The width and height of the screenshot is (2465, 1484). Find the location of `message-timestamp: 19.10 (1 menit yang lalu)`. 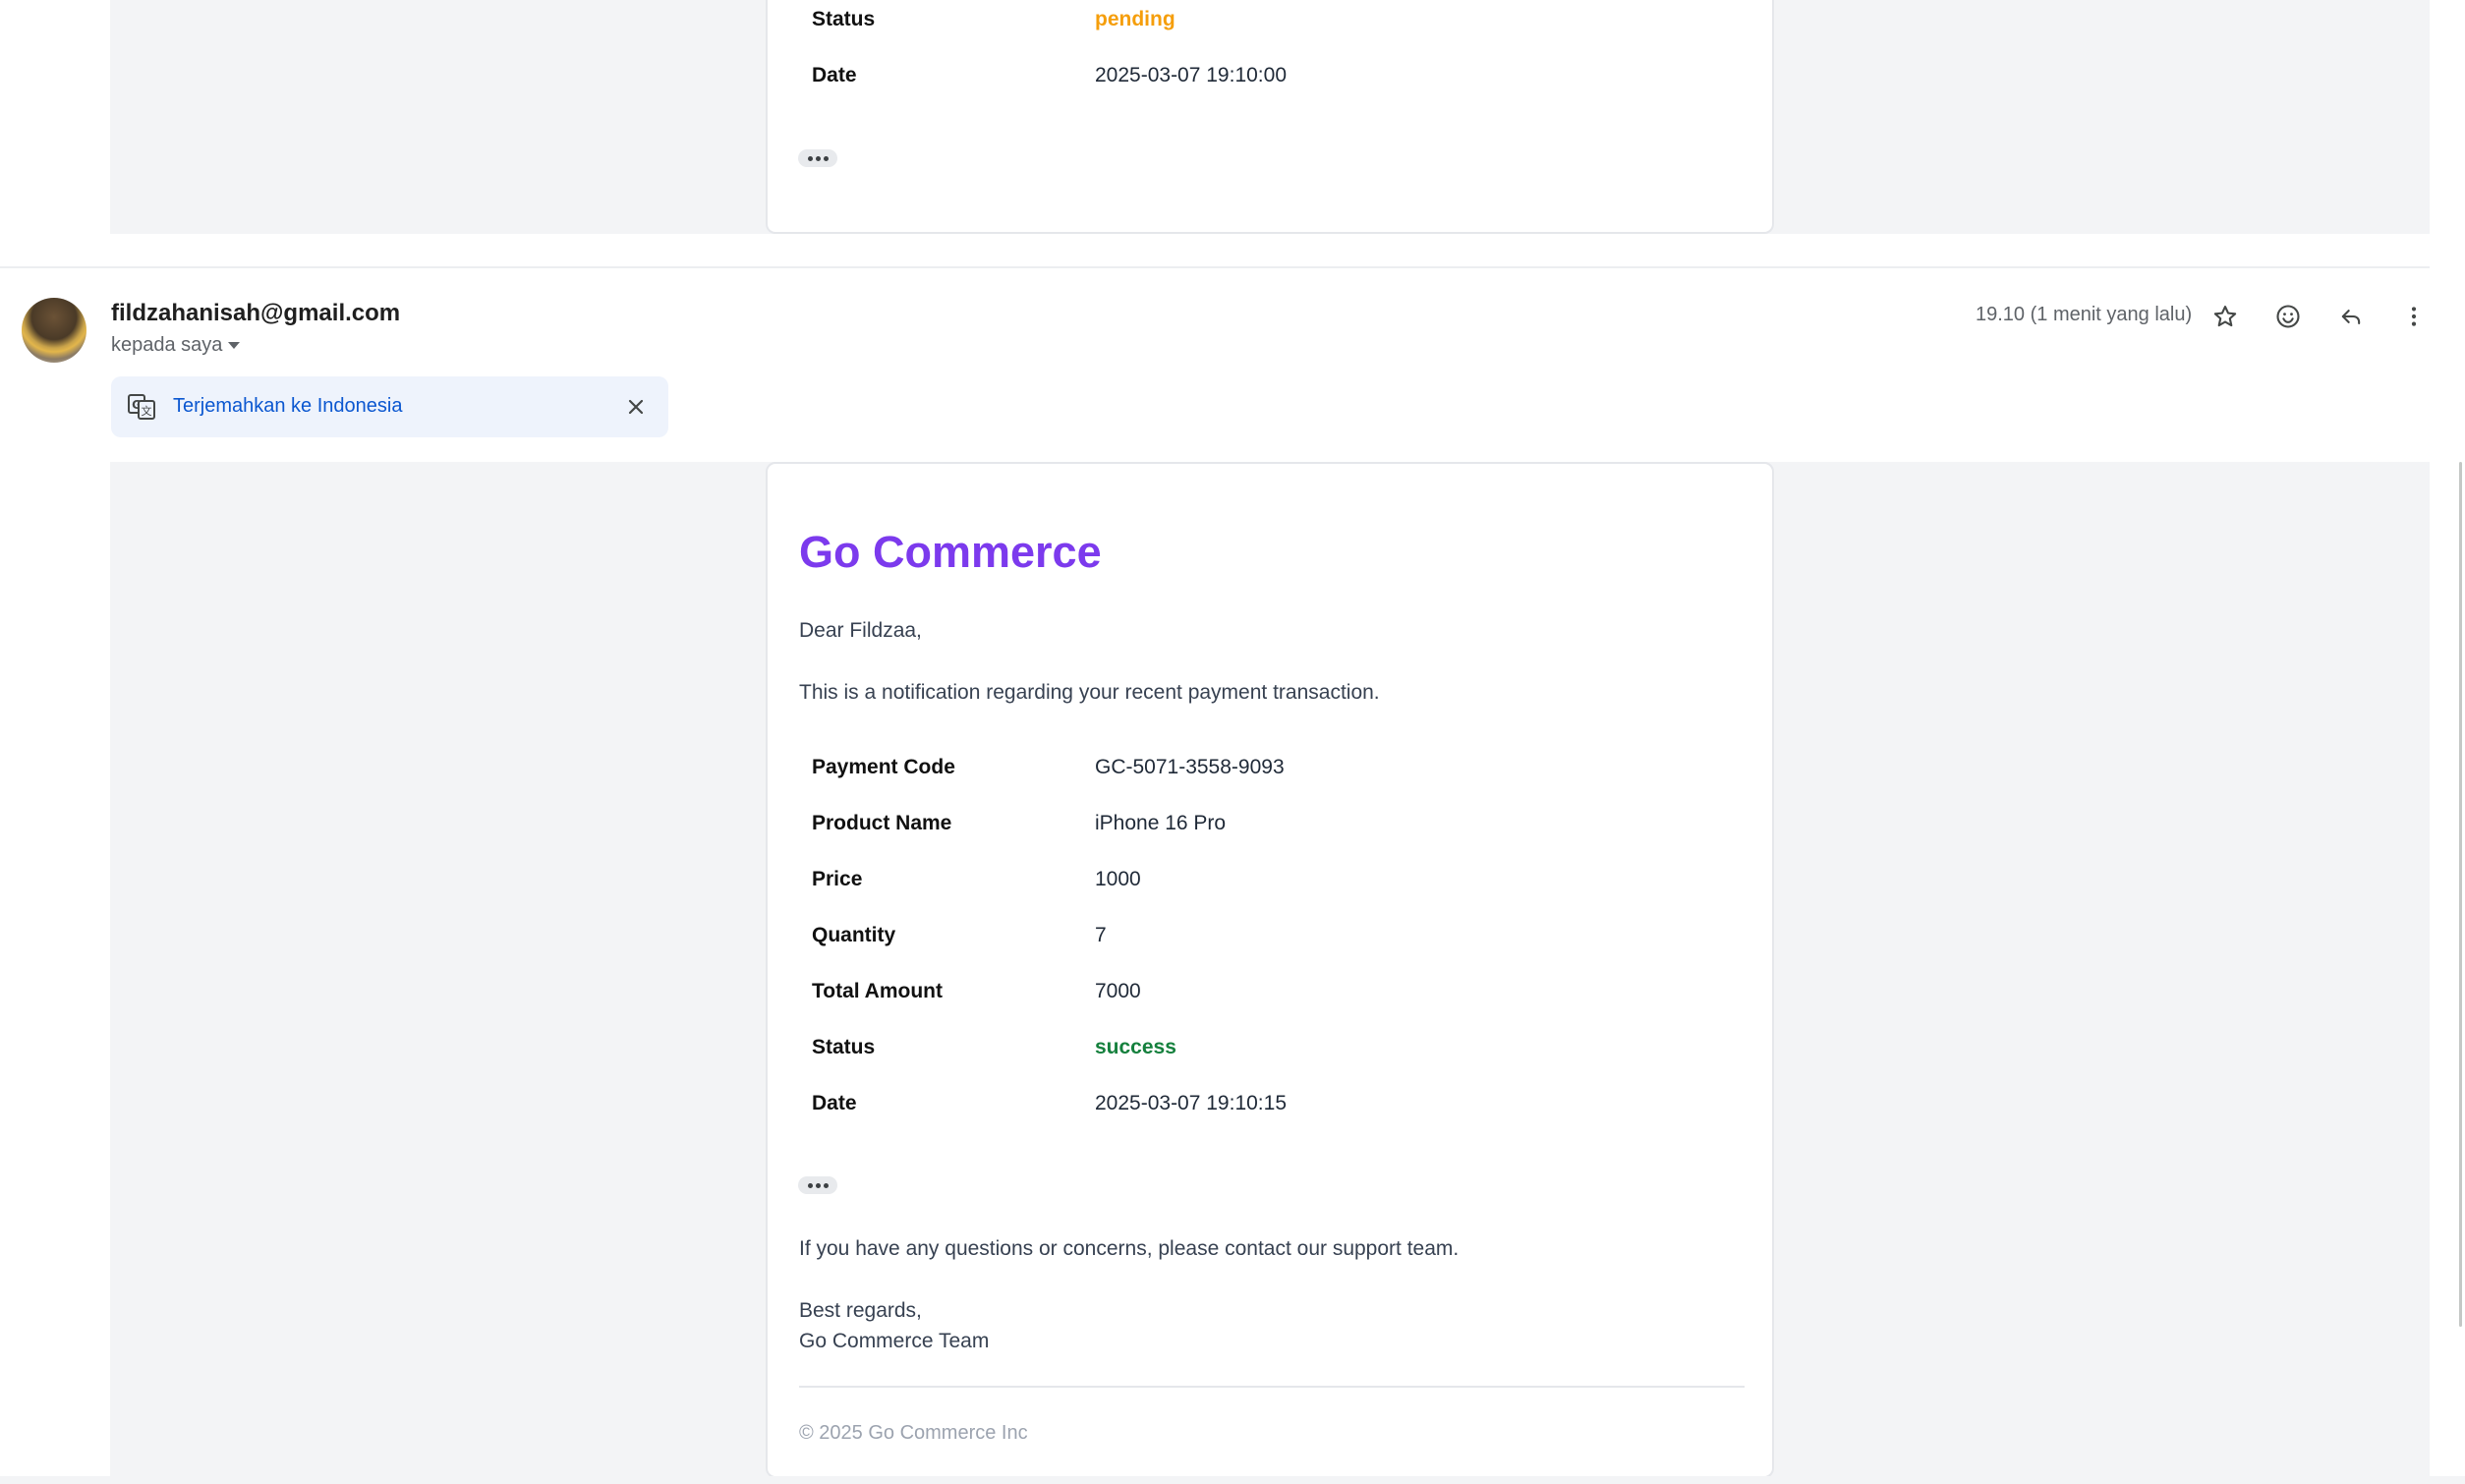

message-timestamp: 19.10 (1 menit yang lalu) is located at coordinates (2084, 314).